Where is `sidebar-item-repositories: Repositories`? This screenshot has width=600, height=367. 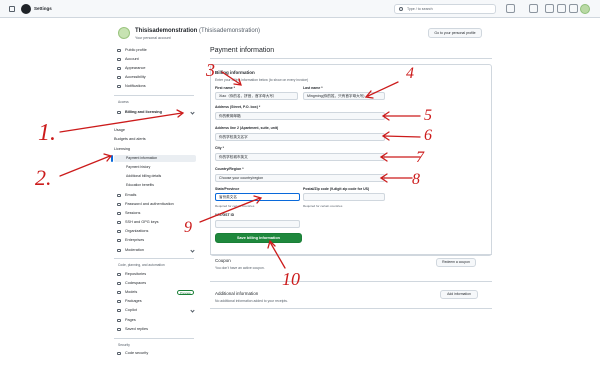
sidebar-item-repositories: Repositories is located at coordinates (155, 274).